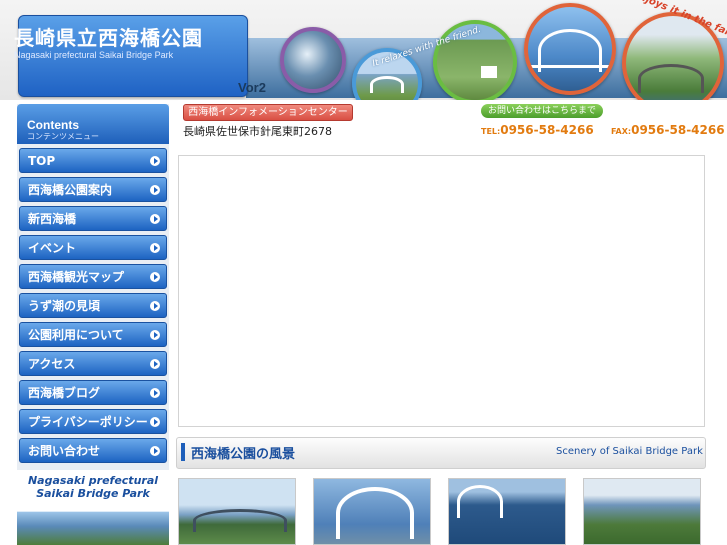 The image size is (727, 545). Describe the element at coordinates (678, 130) in the screenshot. I see `fax-value: 0956-58-4266` at that location.